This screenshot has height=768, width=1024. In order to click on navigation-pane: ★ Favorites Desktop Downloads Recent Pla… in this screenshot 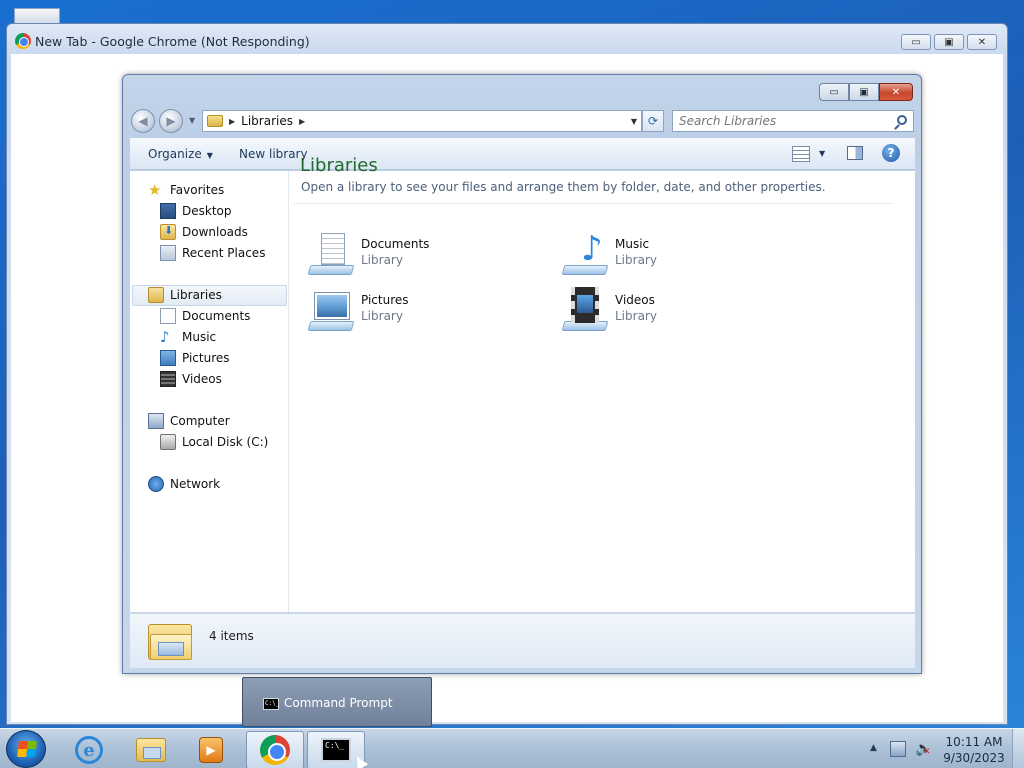, I will do `click(209, 391)`.